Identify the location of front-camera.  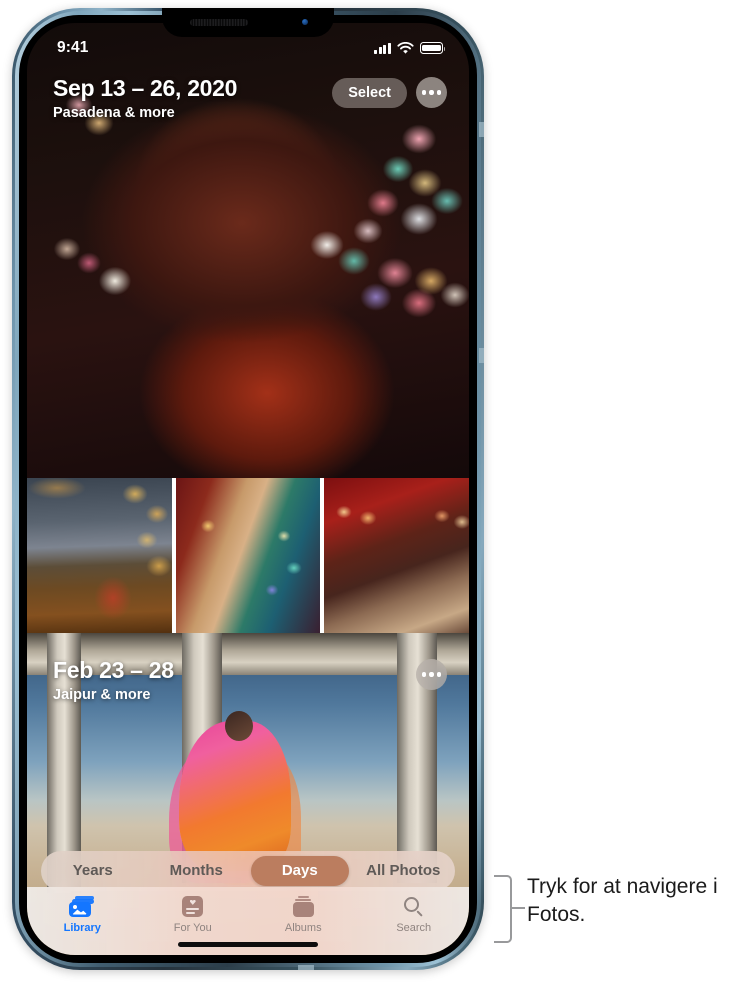
(305, 22).